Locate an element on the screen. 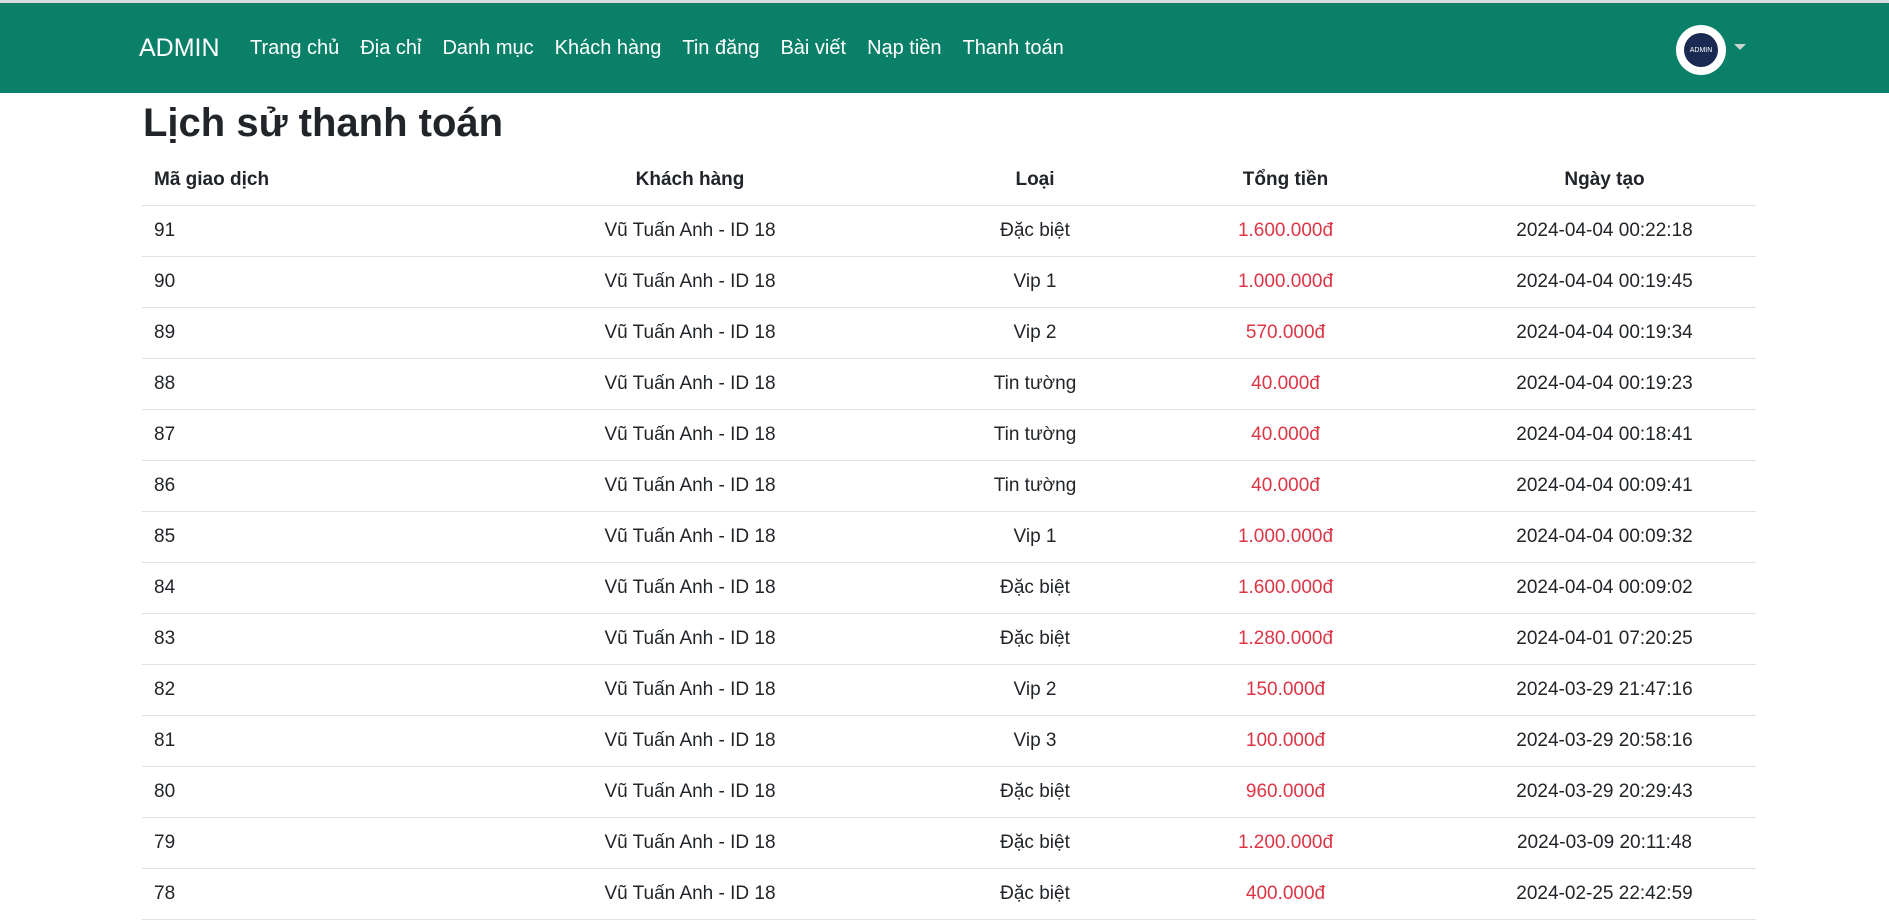  nav-item-trang-chu: Trang chủ is located at coordinates (294, 48).